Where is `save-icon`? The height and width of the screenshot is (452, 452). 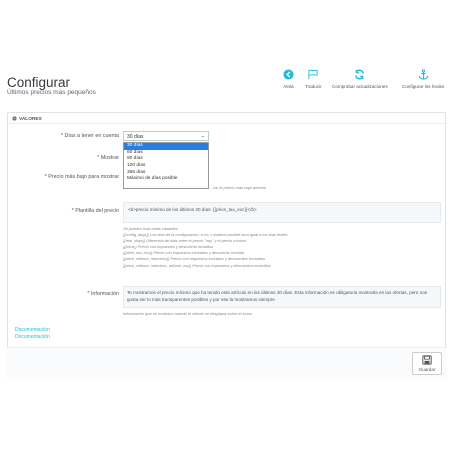
save-icon is located at coordinates (427, 360).